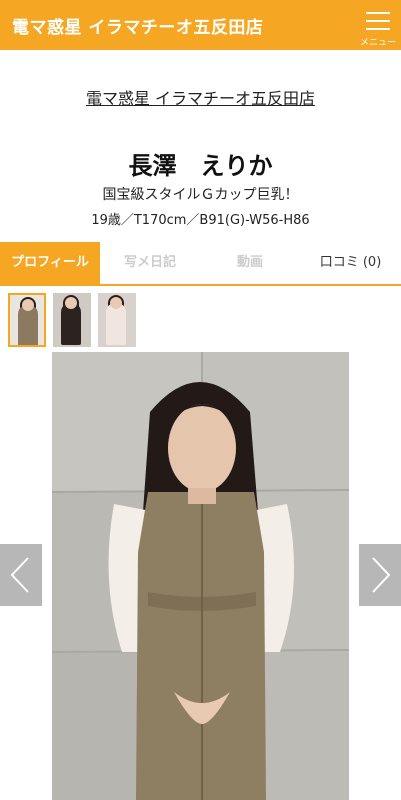  I want to click on site-title: 電マ惑星 イラマチーオ五反田店, so click(137, 25).